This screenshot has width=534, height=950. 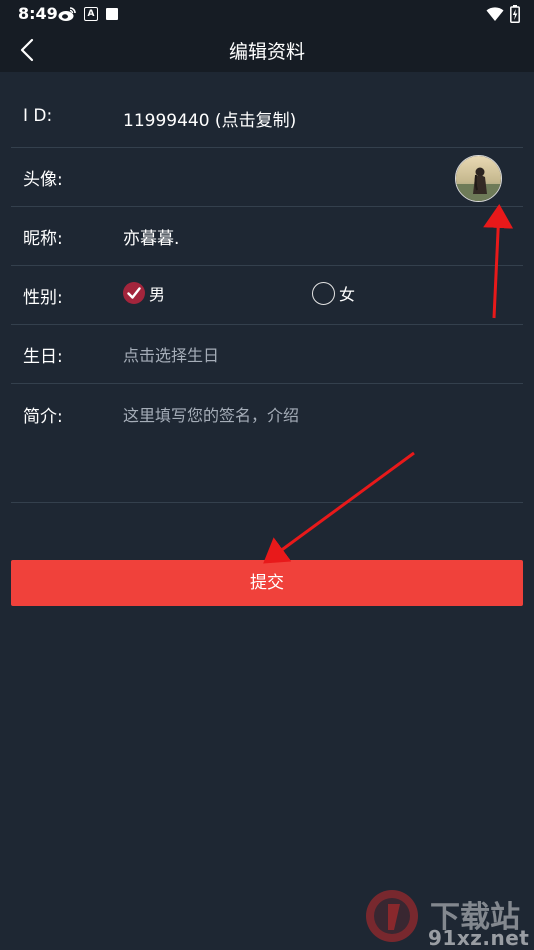 What do you see at coordinates (67, 14) in the screenshot?
I see `weibo-icon` at bounding box center [67, 14].